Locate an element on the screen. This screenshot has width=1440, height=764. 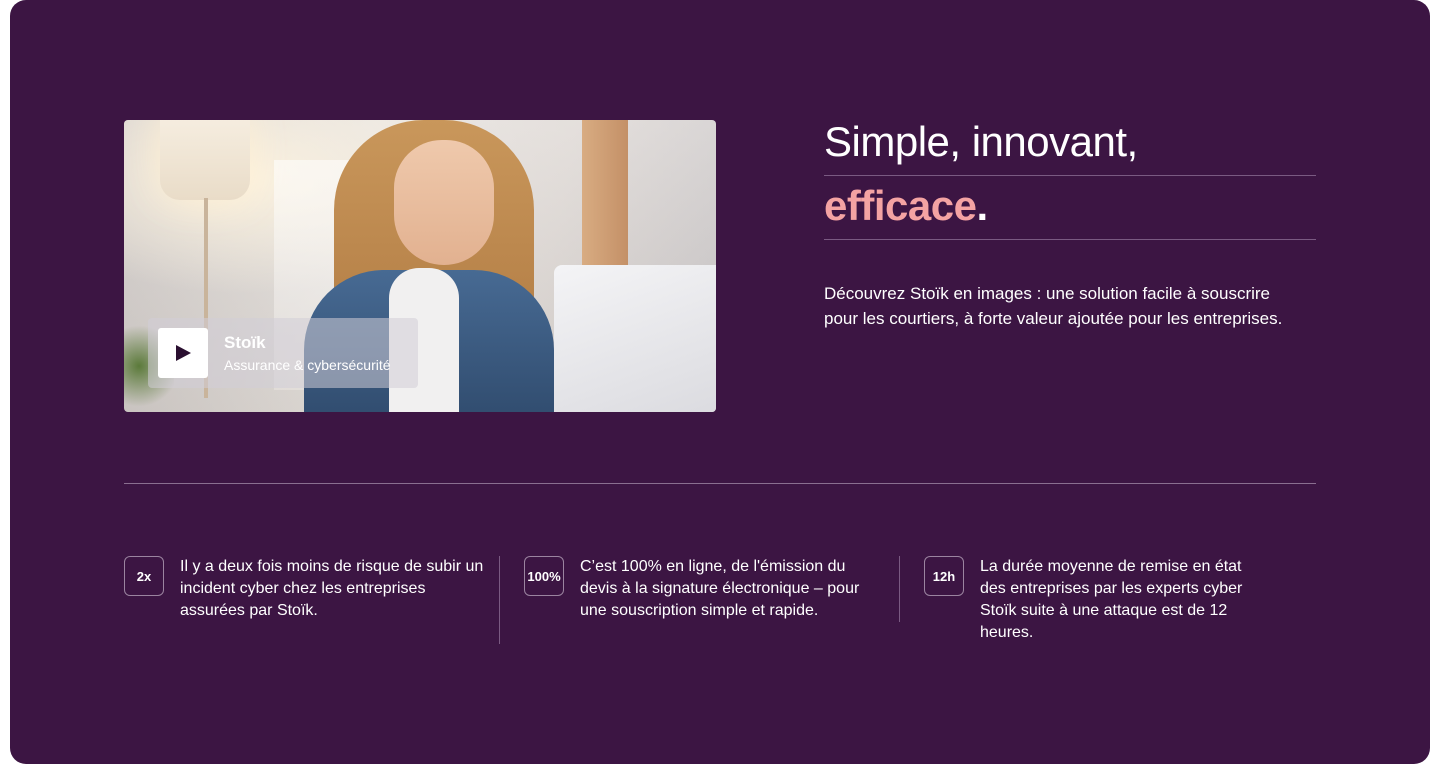
stat-badge-100: 100% is located at coordinates (544, 576).